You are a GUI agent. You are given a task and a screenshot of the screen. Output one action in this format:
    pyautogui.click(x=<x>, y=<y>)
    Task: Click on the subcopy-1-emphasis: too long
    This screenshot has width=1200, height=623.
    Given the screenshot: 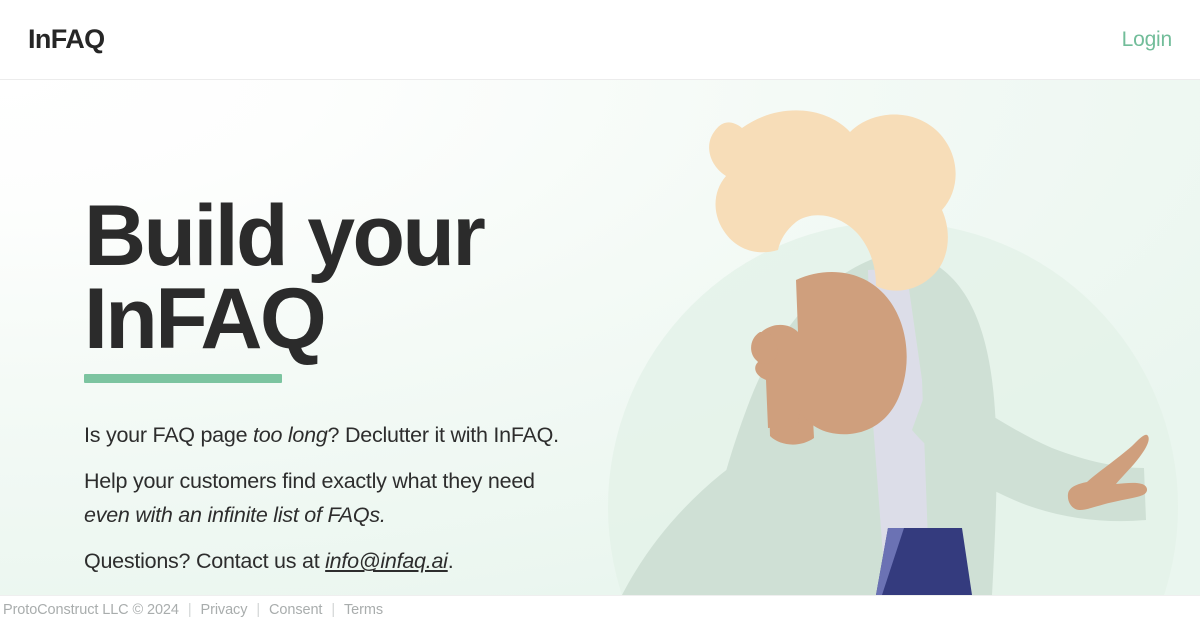 What is the action you would take?
    pyautogui.click(x=290, y=434)
    